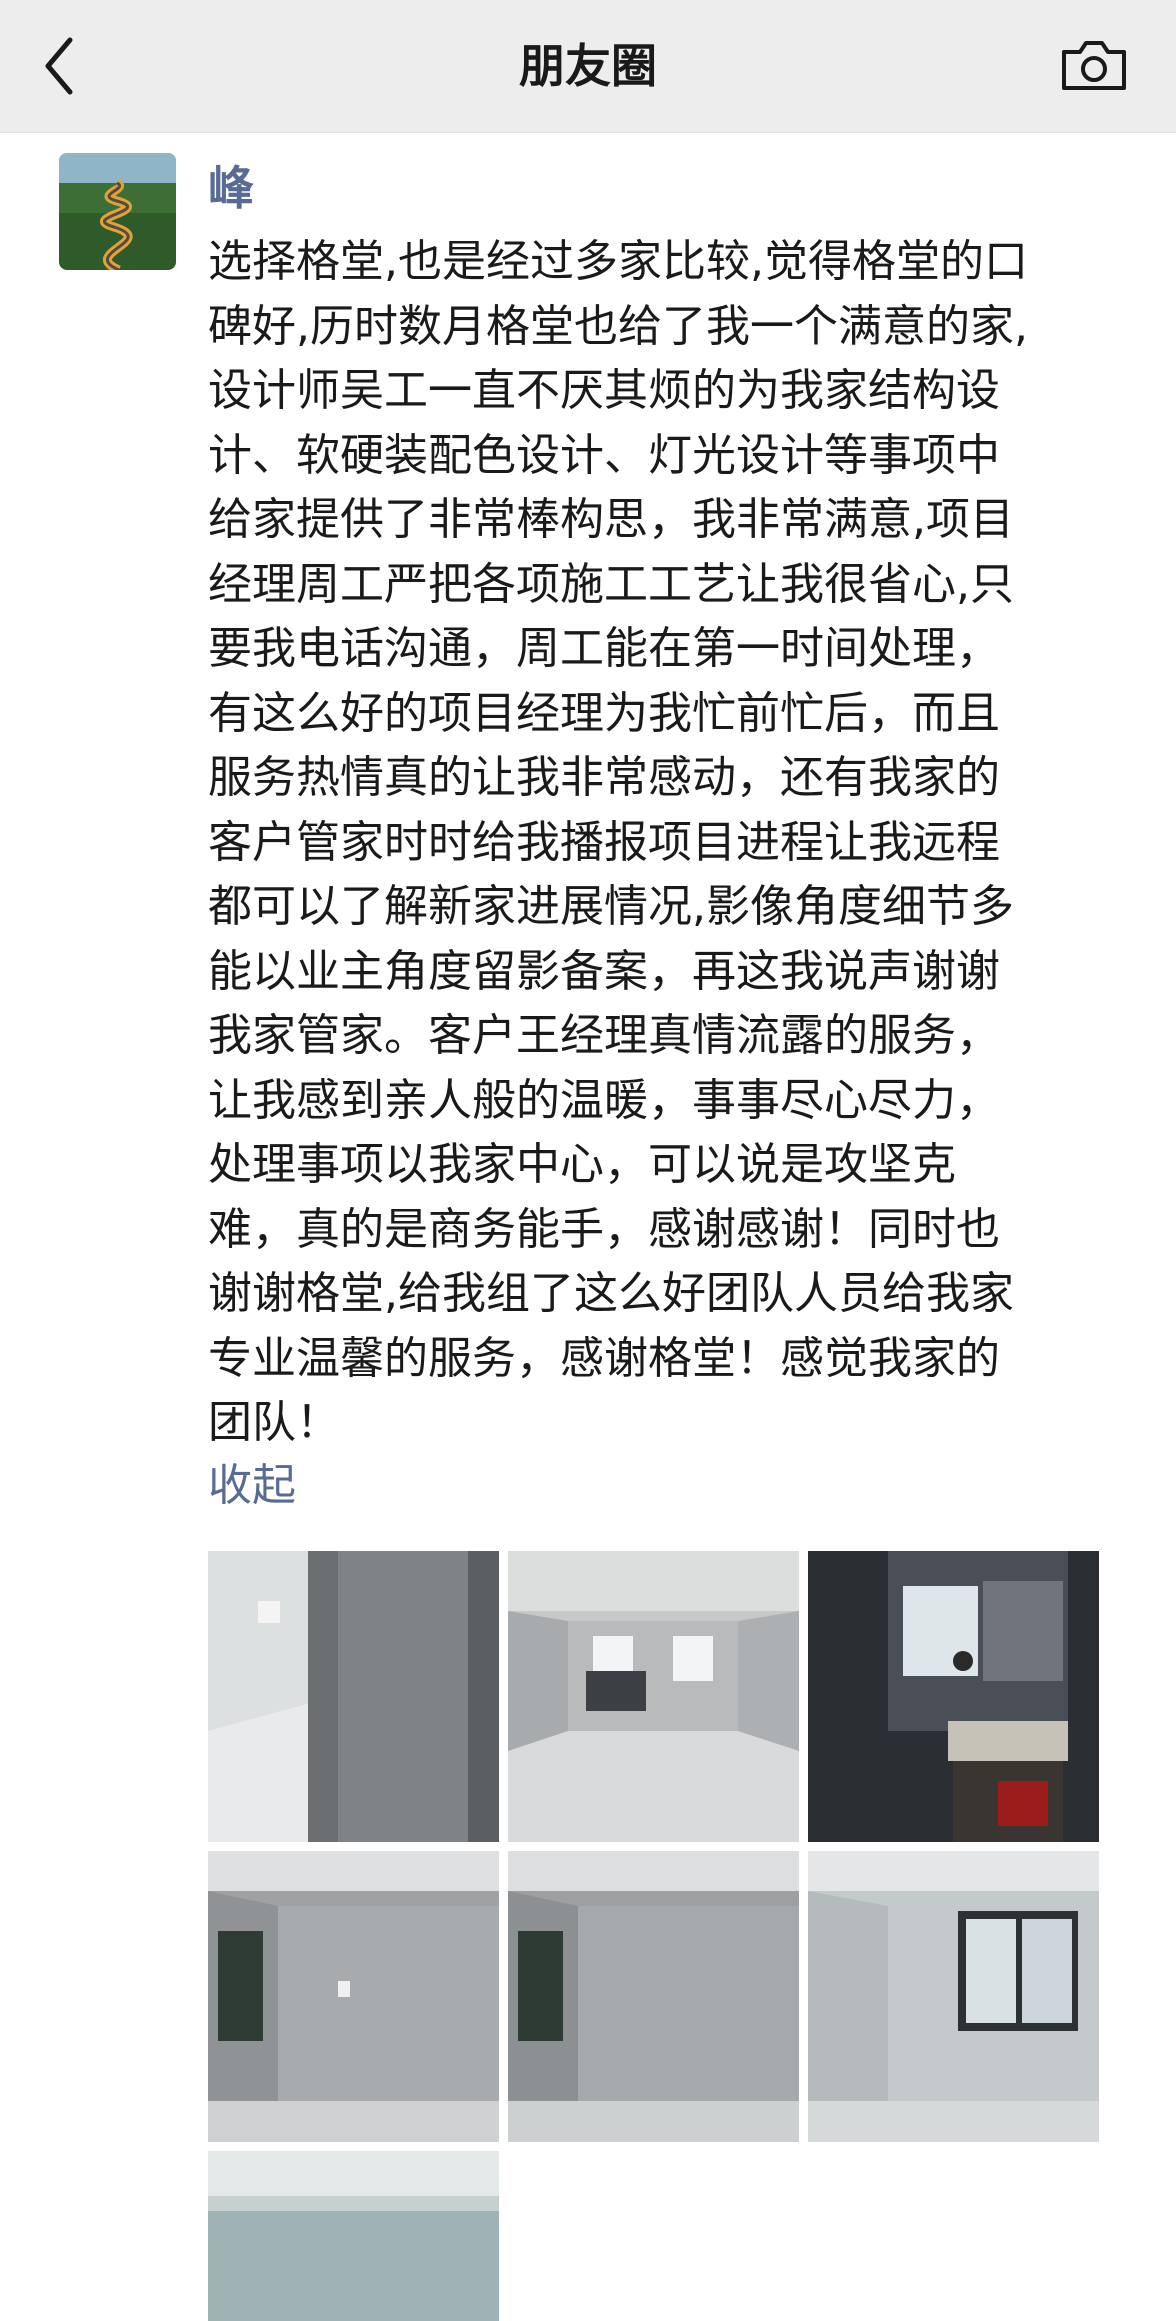  I want to click on post-text-line: 计、软硬装配色设计、灯光设计等事项中, so click(604, 455).